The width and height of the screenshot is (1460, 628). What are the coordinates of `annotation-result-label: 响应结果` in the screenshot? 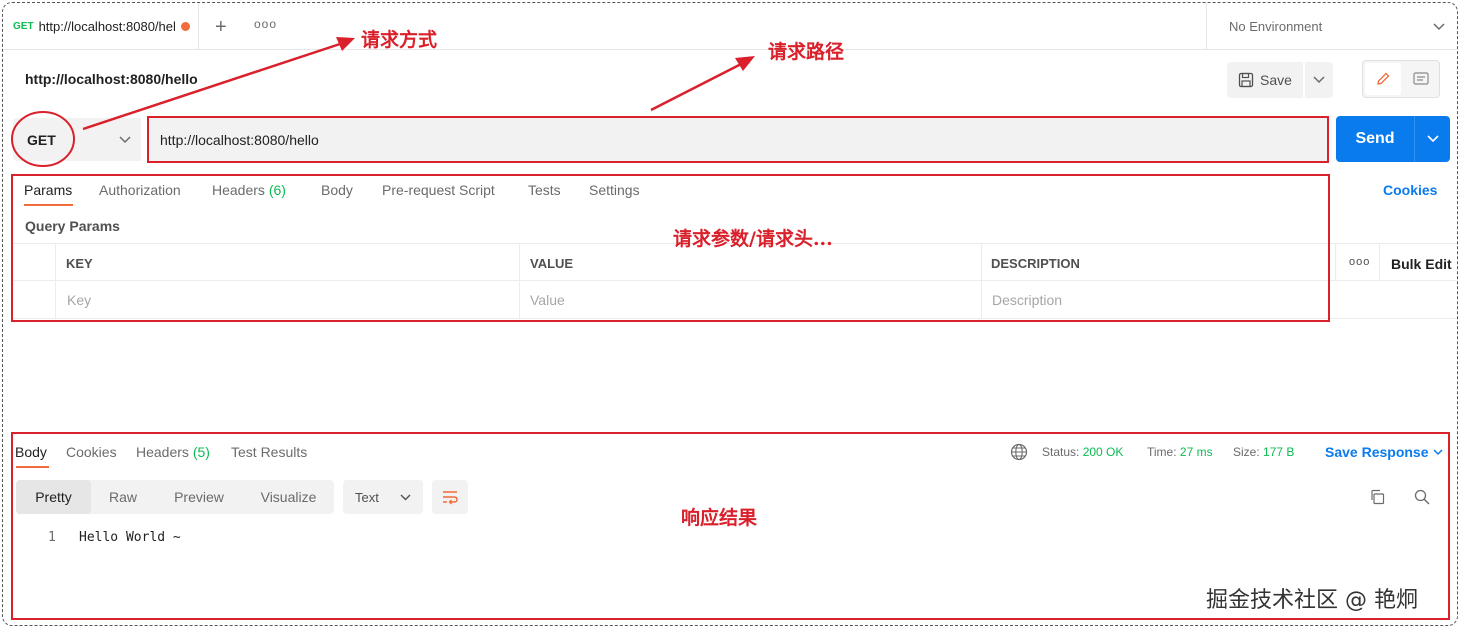 It's located at (719, 518).